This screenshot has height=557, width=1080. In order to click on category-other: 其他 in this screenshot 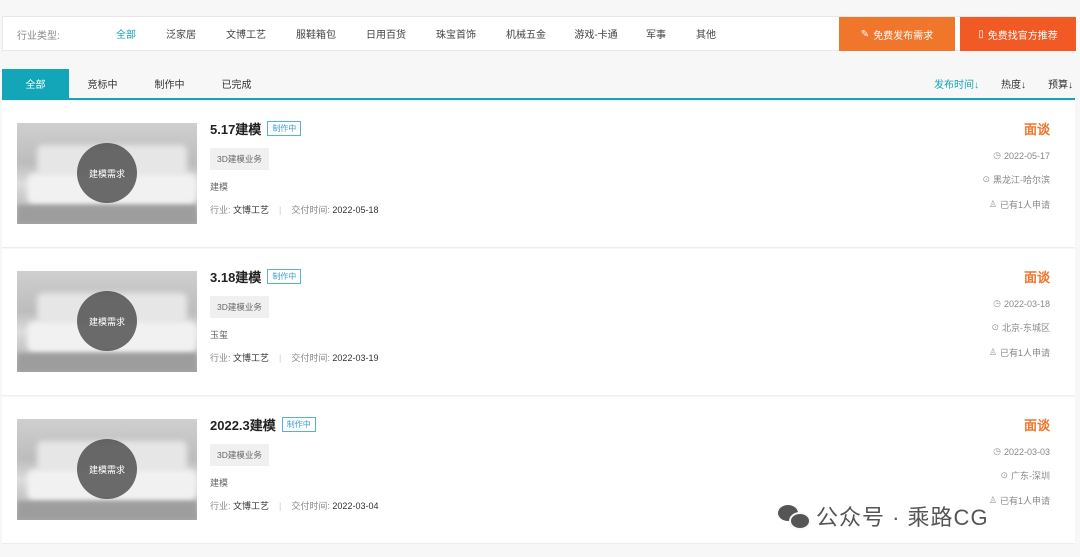, I will do `click(706, 33)`.